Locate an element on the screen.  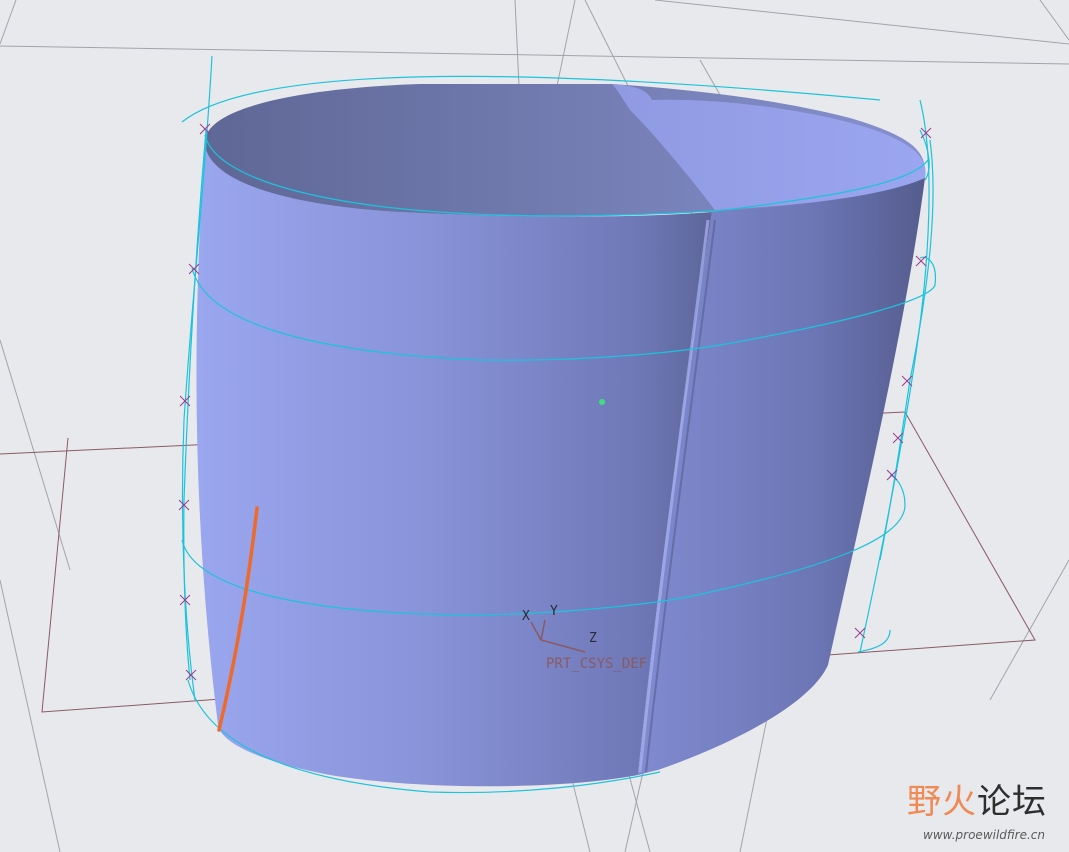
csys-y-label: Y is located at coordinates (554, 611).